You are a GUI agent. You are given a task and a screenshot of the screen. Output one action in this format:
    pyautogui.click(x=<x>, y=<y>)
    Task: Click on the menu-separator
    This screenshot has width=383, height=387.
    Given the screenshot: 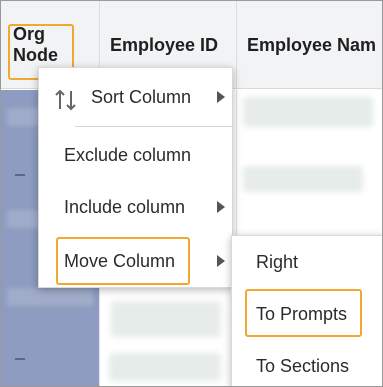 What is the action you would take?
    pyautogui.click(x=154, y=126)
    